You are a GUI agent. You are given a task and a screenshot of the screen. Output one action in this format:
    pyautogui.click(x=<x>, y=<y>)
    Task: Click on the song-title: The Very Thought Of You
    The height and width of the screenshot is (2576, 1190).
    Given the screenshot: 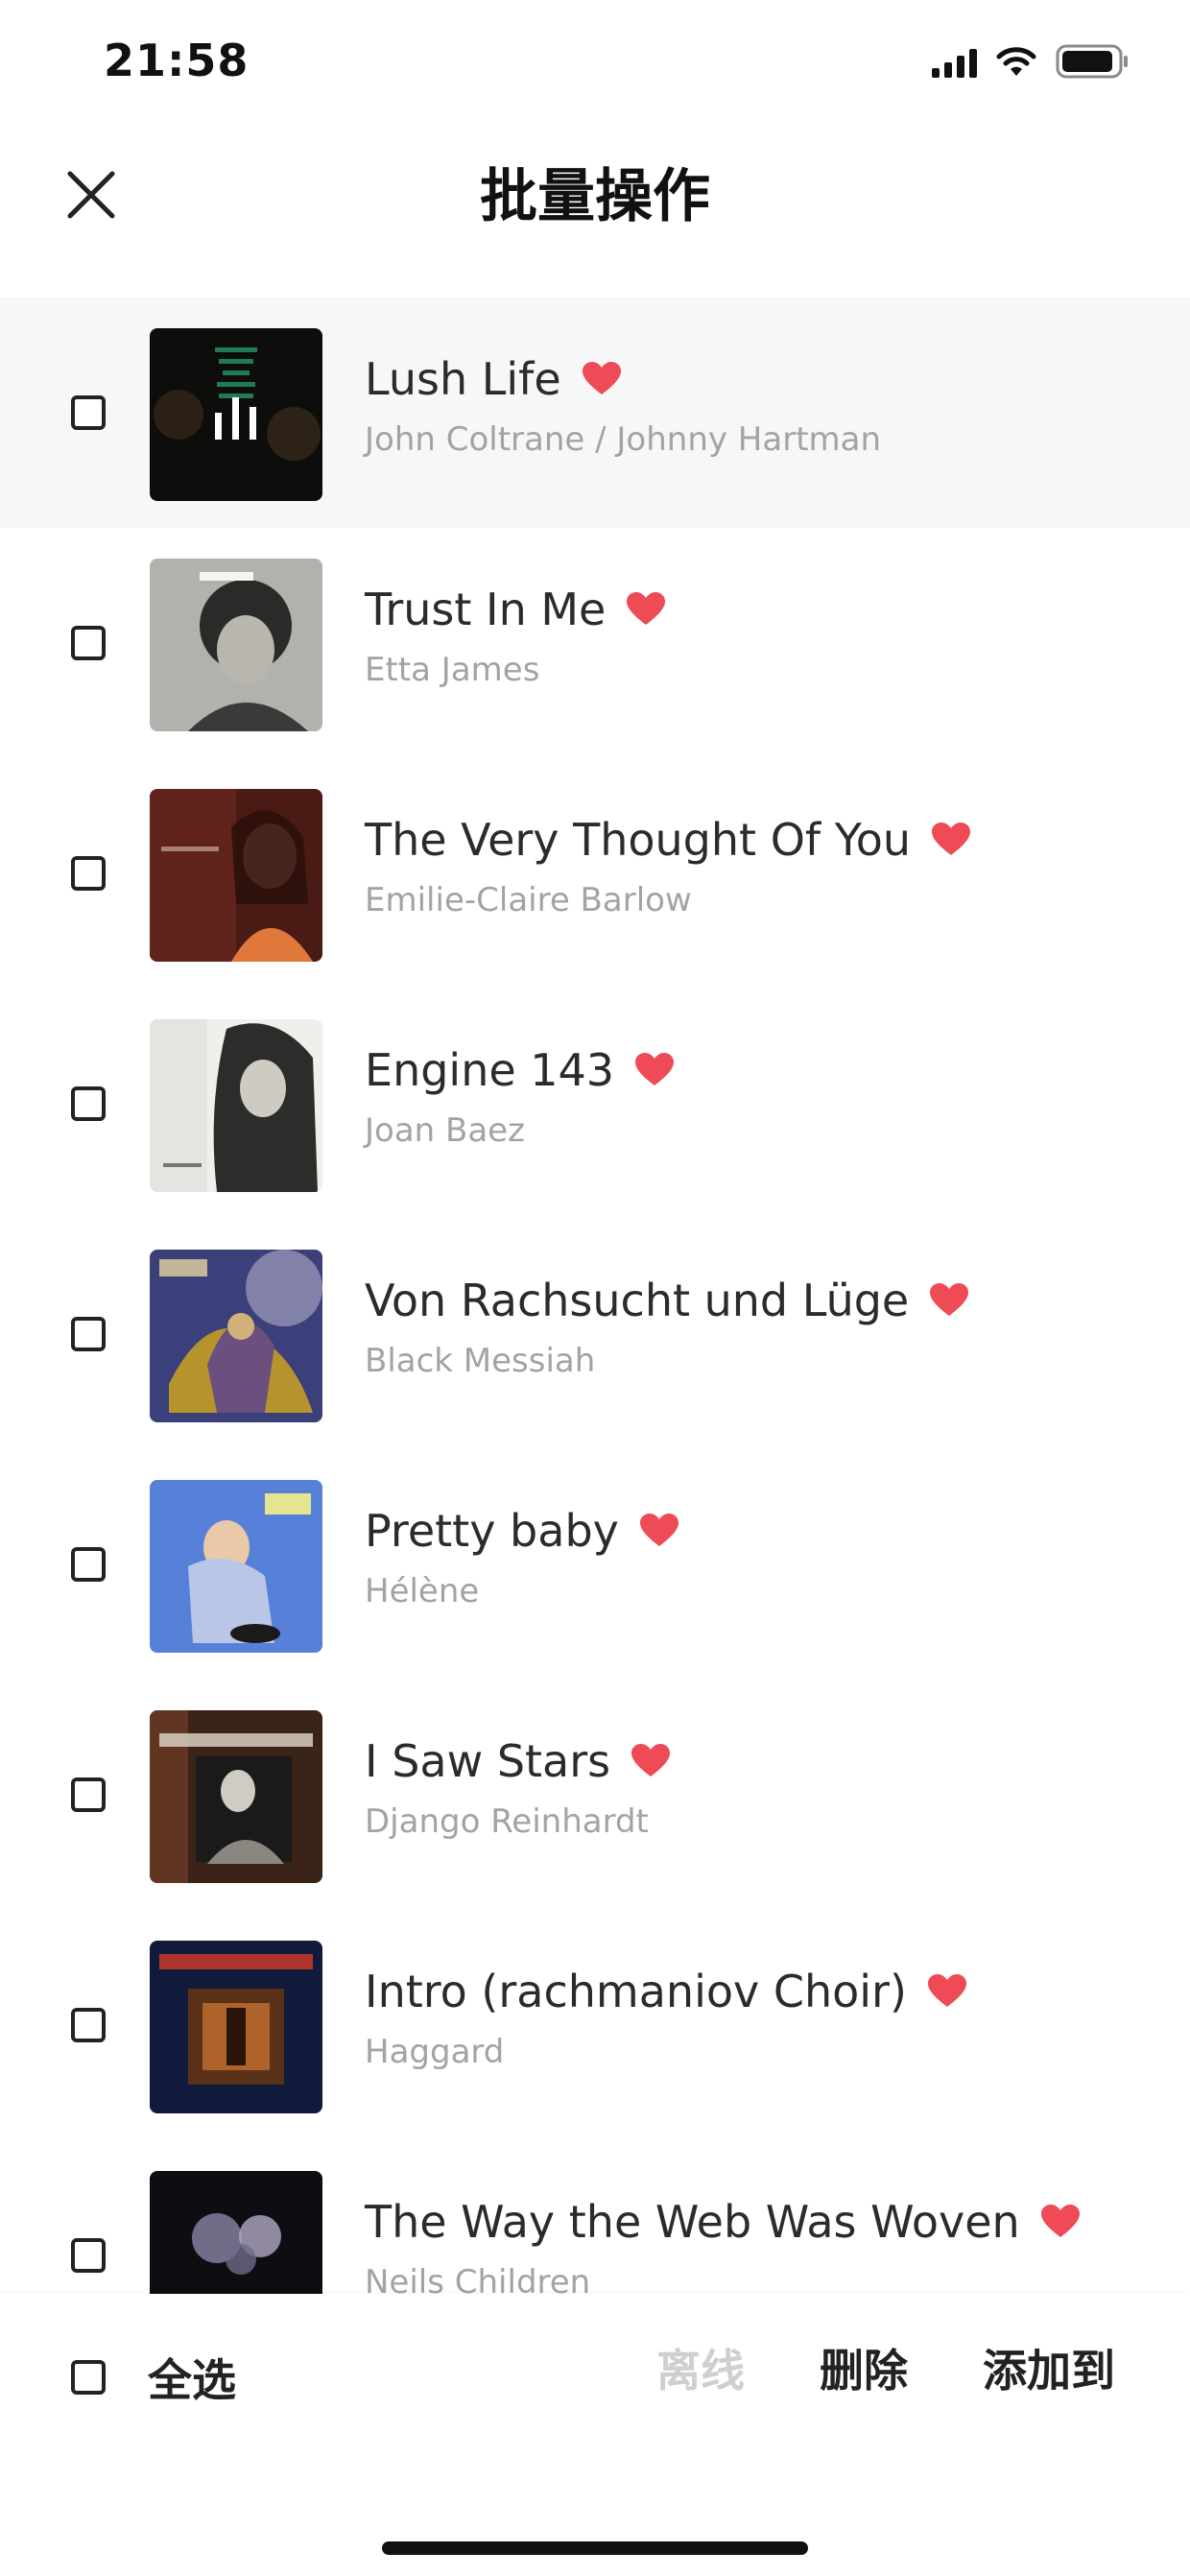 What is the action you would take?
    pyautogui.click(x=639, y=840)
    